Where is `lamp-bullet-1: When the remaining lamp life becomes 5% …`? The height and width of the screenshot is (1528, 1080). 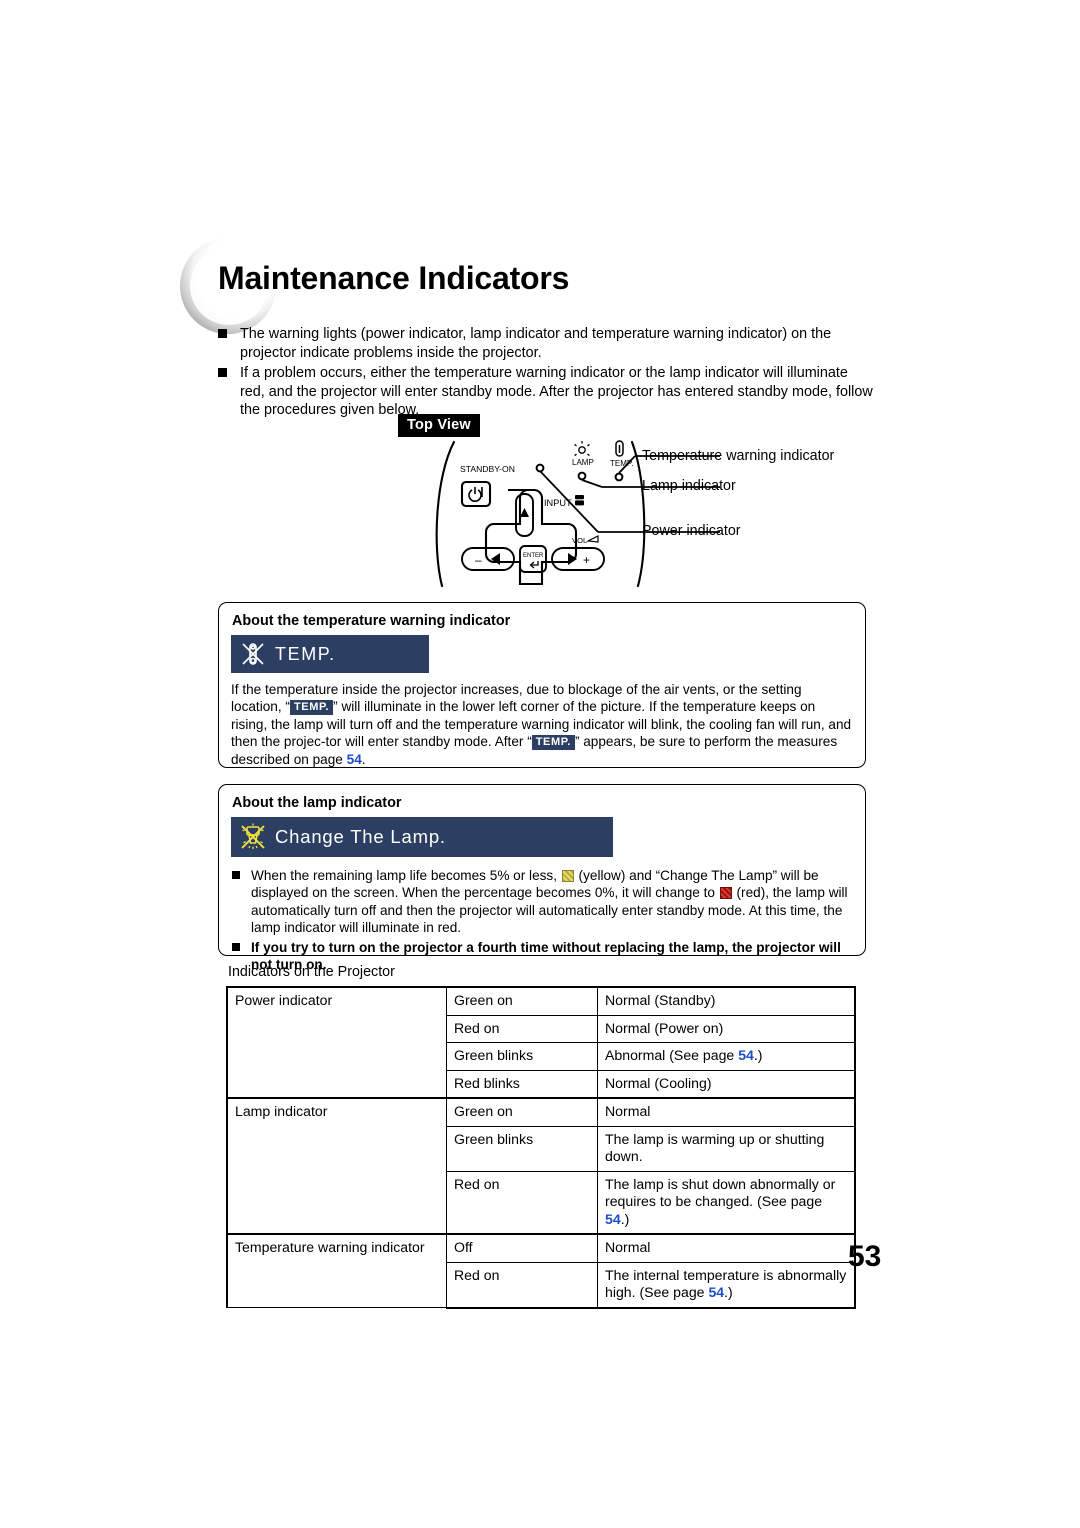
lamp-bullet-1: When the remaining lamp life becomes 5% … is located at coordinates (542, 902).